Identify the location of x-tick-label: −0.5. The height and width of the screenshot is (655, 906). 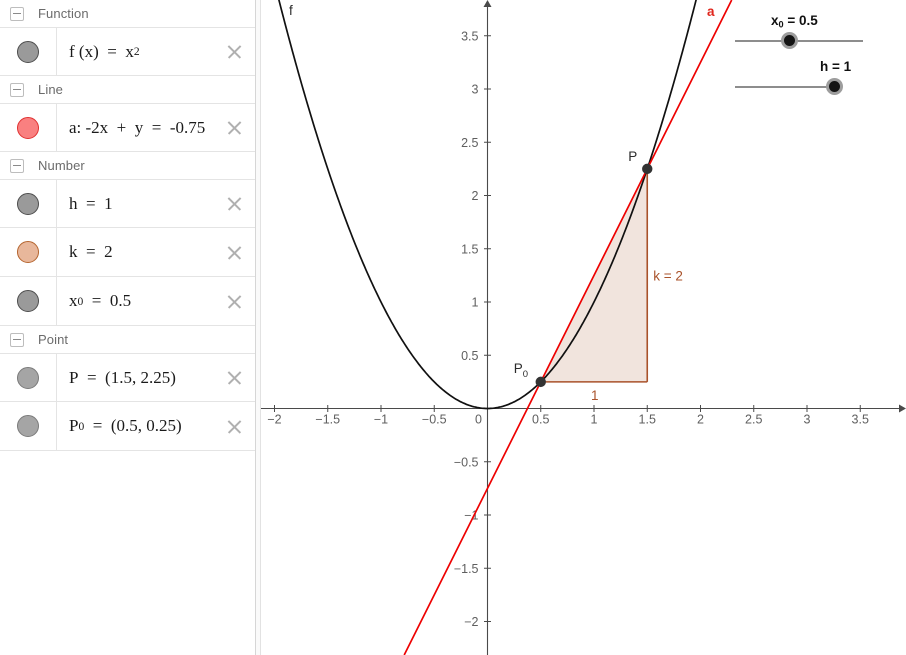
(434, 420).